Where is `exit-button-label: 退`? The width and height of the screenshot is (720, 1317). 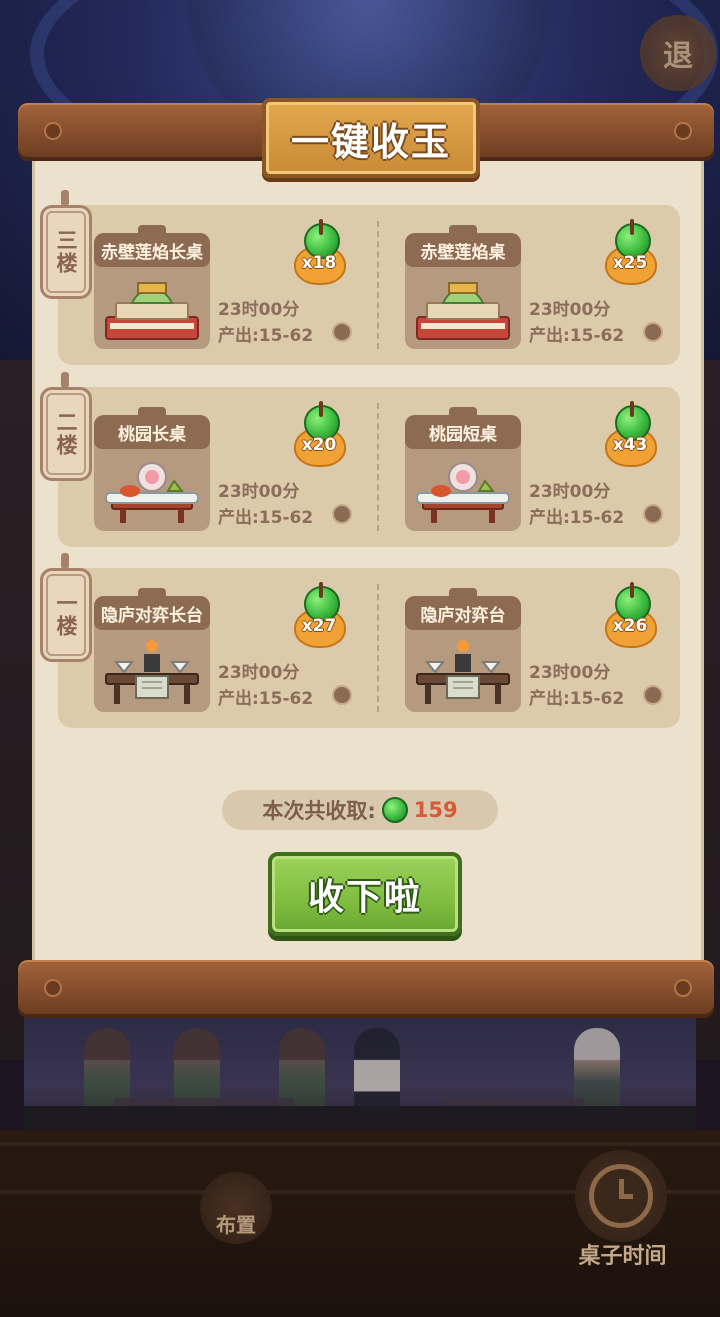 exit-button-label: 退 is located at coordinates (678, 56).